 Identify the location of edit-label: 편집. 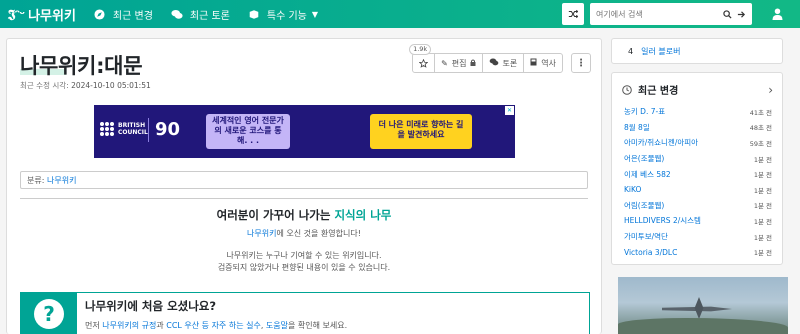
(459, 63).